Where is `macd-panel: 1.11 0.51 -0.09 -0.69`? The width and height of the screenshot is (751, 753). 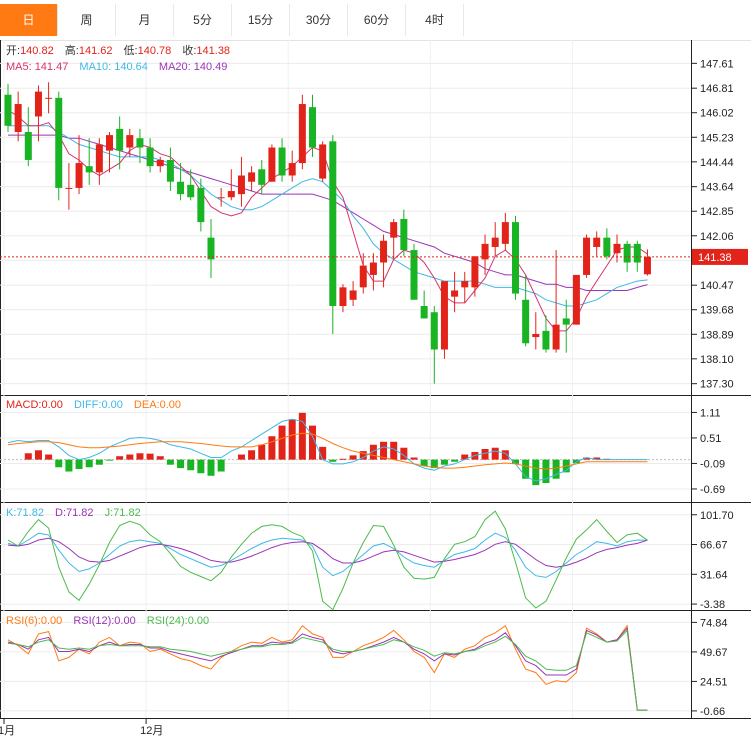 macd-panel: 1.11 0.51 -0.09 -0.69 is located at coordinates (362, 451).